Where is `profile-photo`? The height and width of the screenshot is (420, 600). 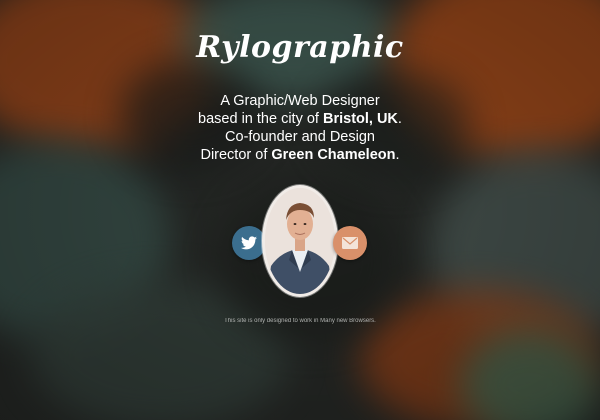 profile-photo is located at coordinates (300, 241).